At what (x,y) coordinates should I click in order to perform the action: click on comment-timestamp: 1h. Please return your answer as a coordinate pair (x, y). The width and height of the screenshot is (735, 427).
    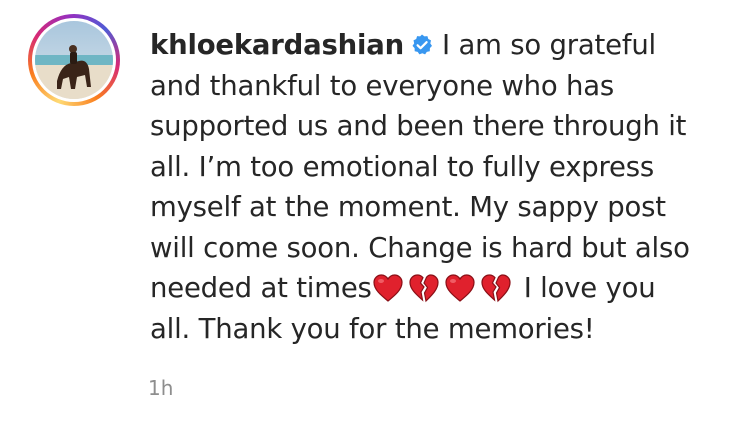
    Looking at the image, I should click on (160, 388).